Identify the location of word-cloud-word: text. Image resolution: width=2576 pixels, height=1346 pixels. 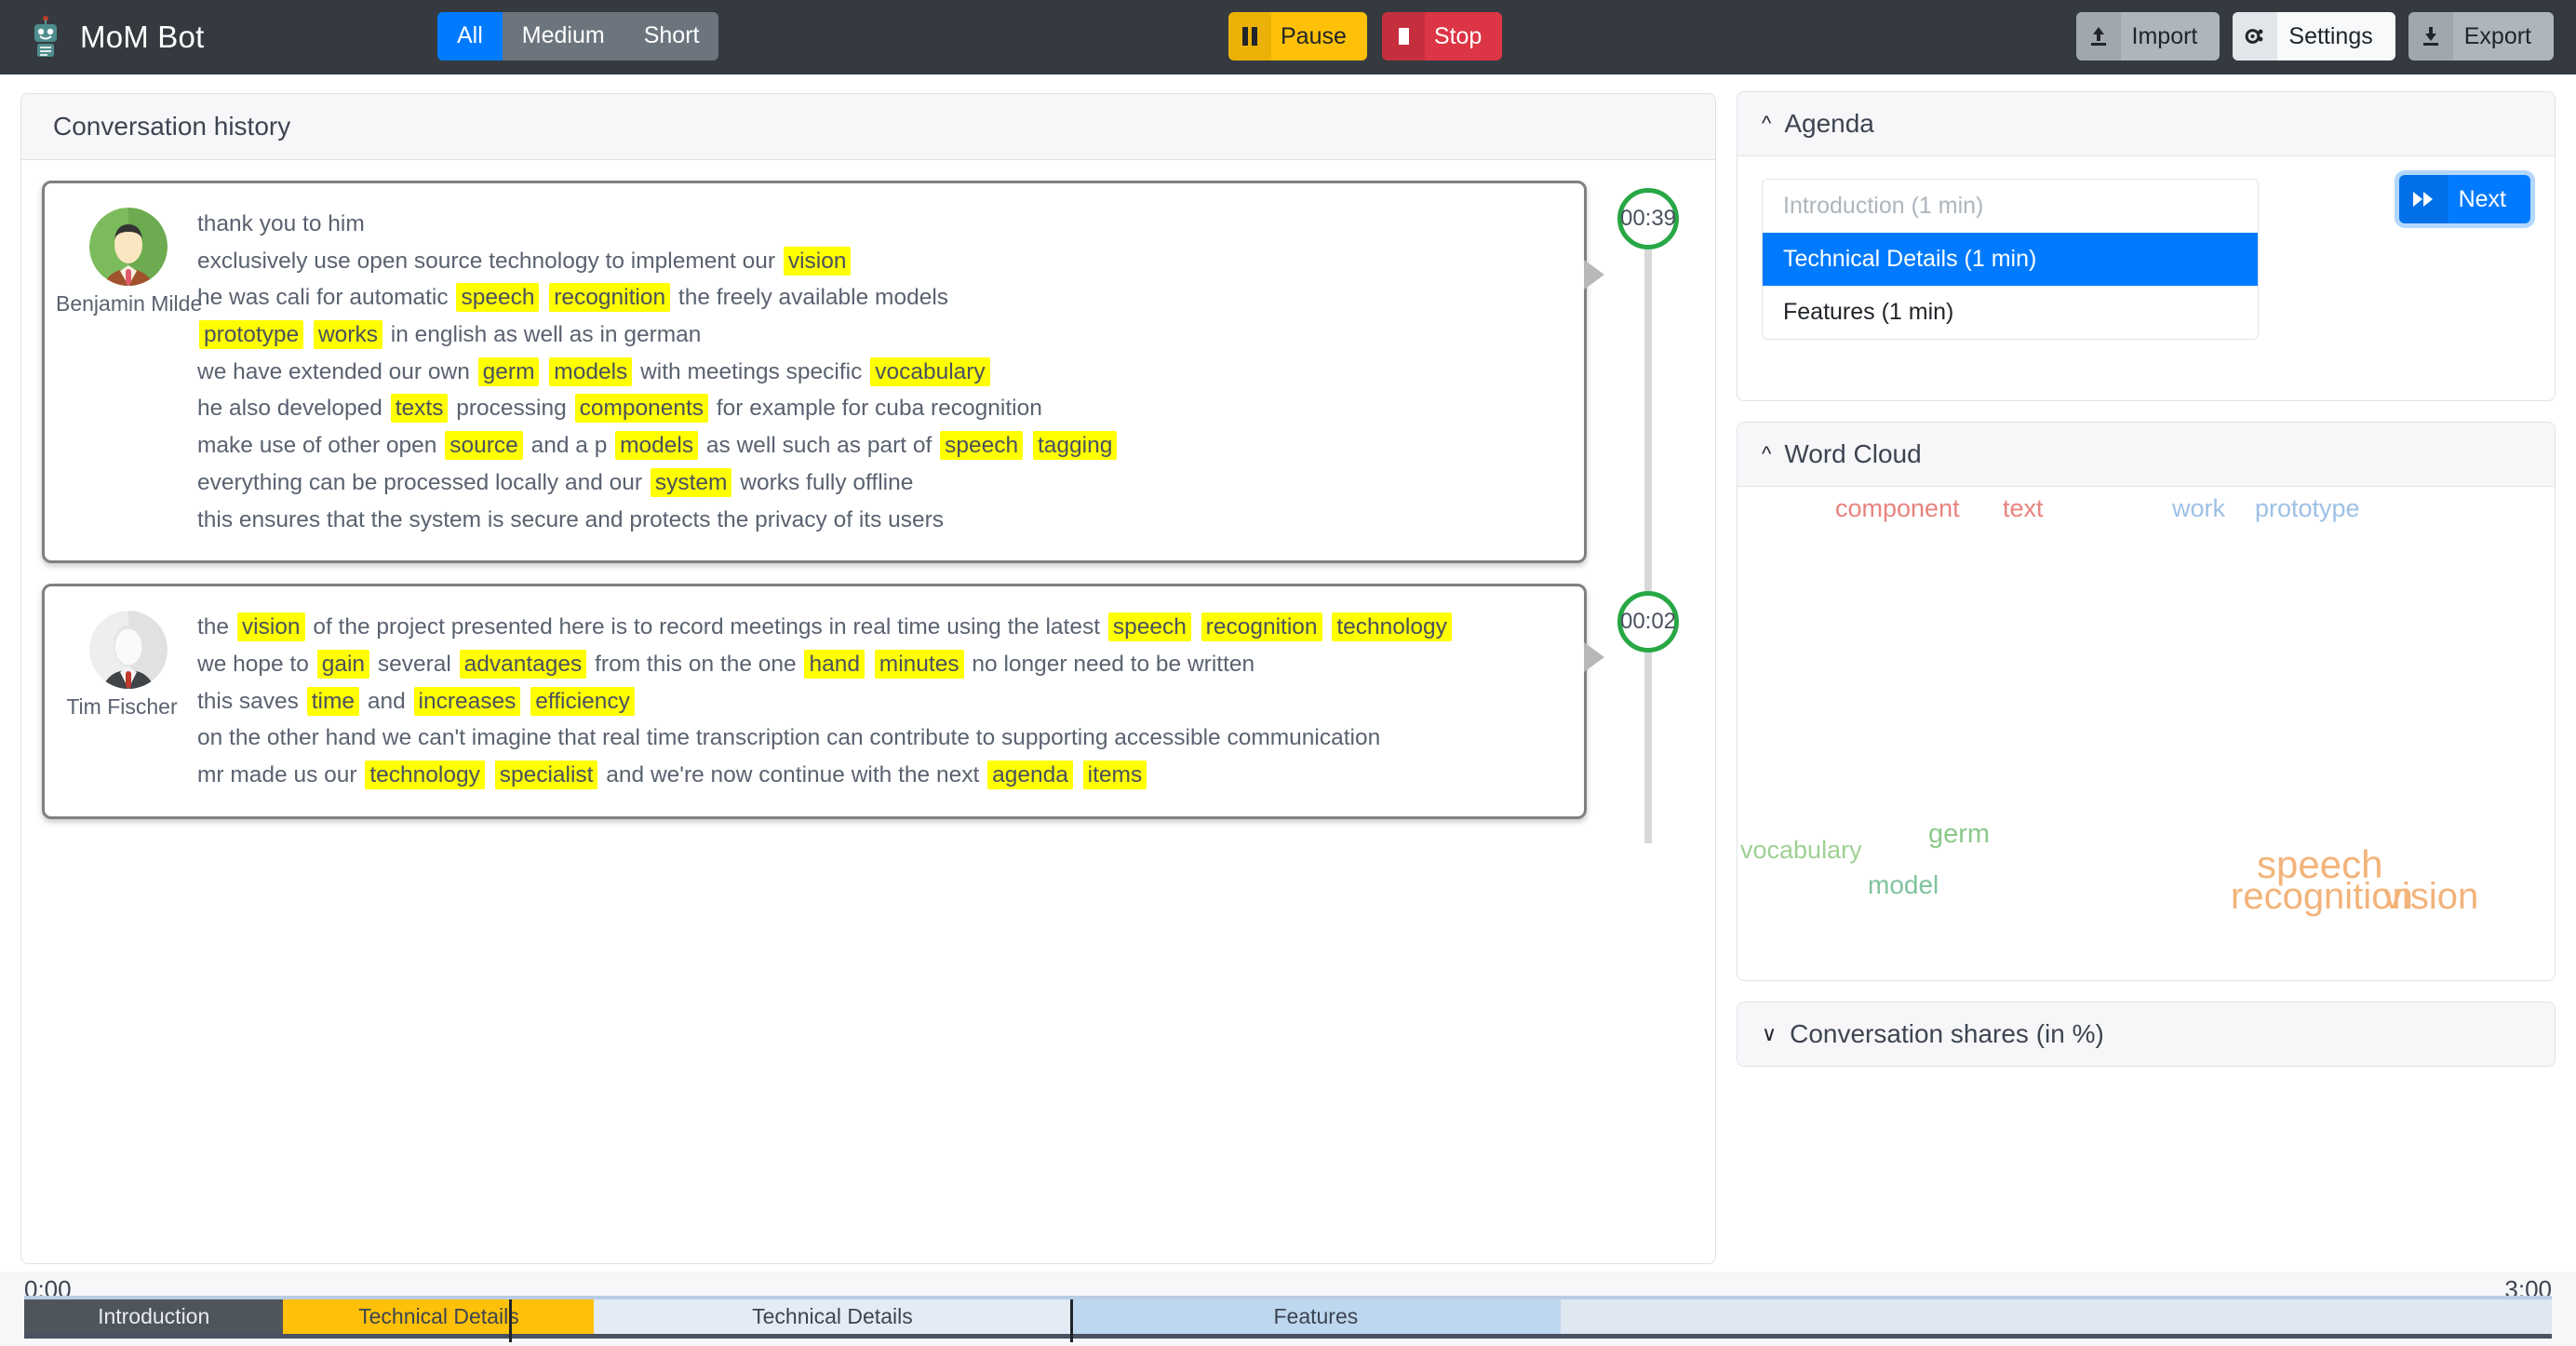
(2024, 508).